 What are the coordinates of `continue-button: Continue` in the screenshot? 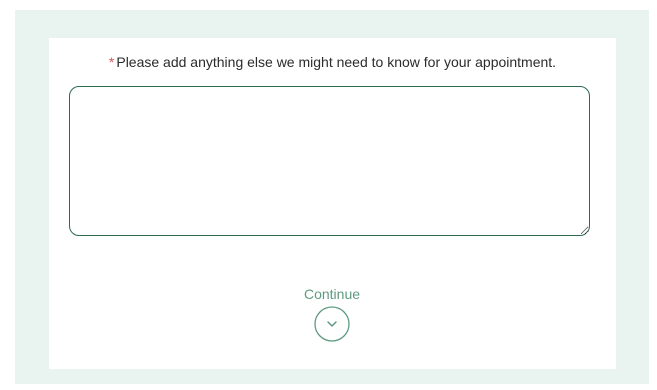 It's located at (332, 316).